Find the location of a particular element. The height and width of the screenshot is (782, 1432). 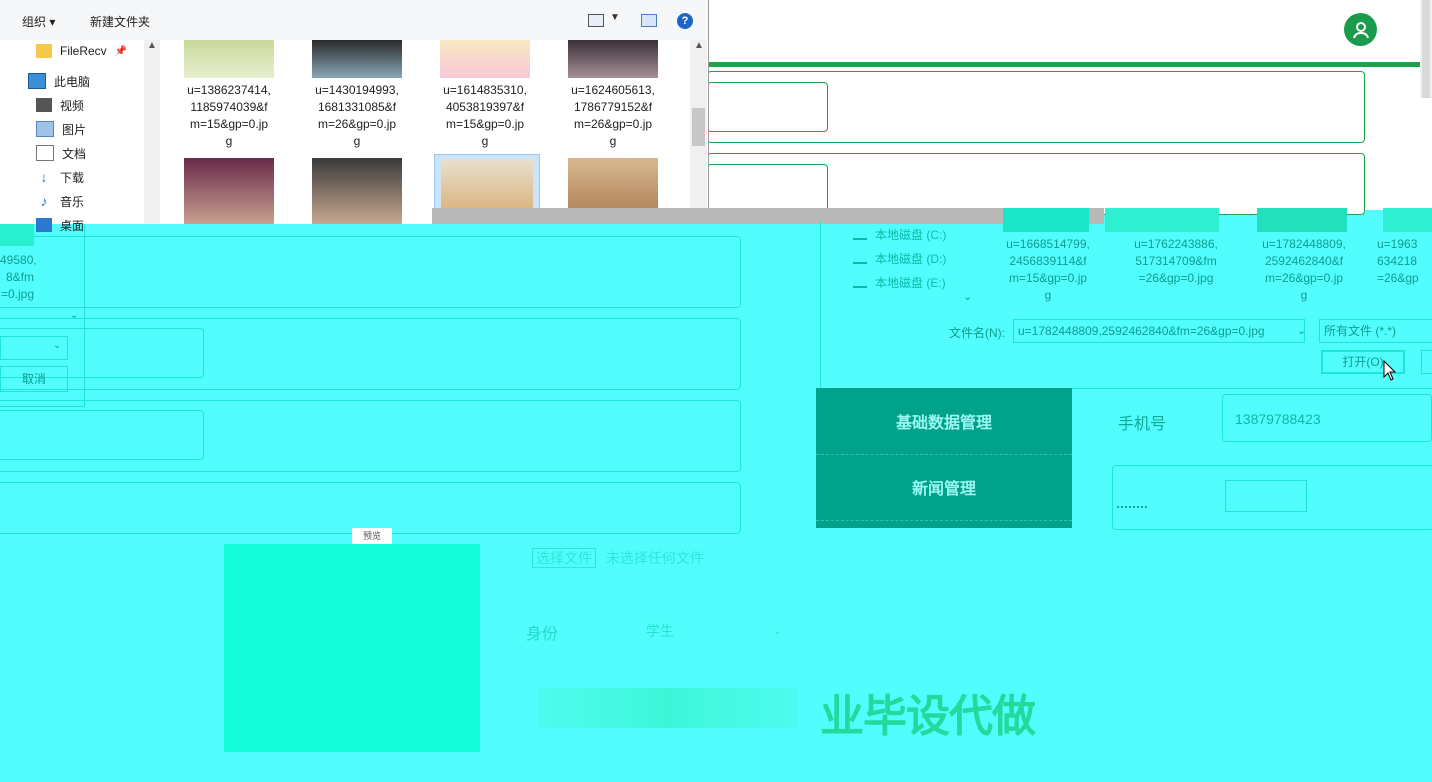

new-folder-button: 新建文件夹 is located at coordinates (120, 21).